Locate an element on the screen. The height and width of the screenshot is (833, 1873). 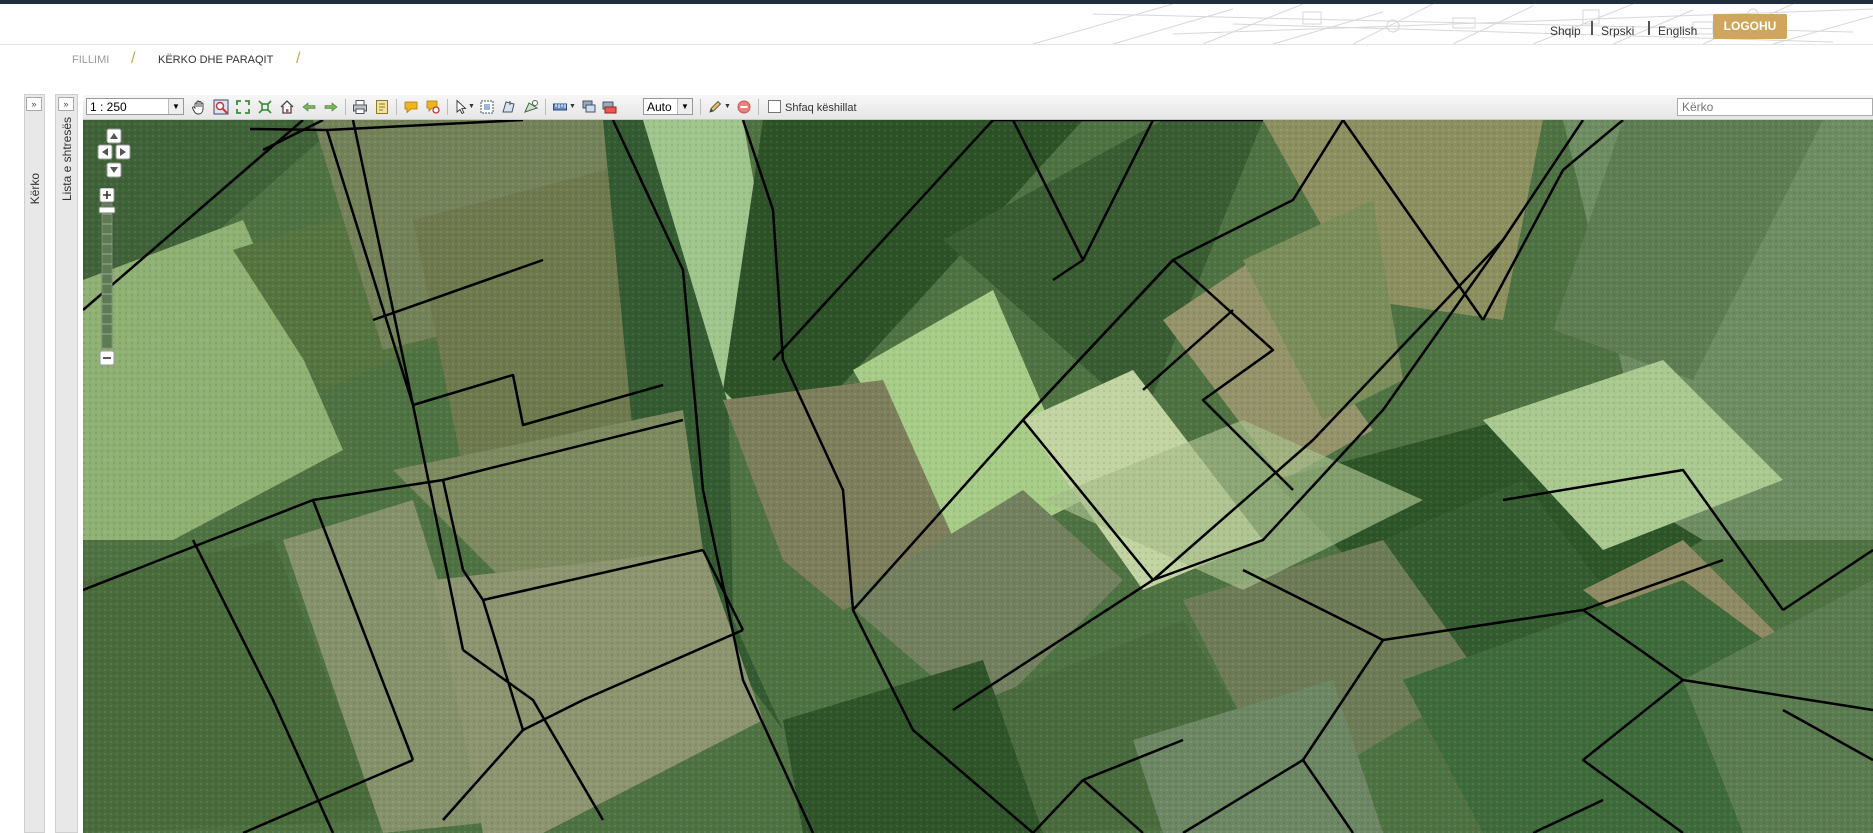
breadcrumb-home: FILLIMI is located at coordinates (90, 60).